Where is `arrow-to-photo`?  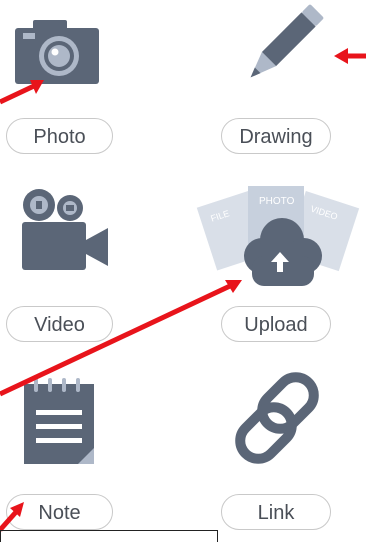
arrow-to-photo is located at coordinates (18, 94).